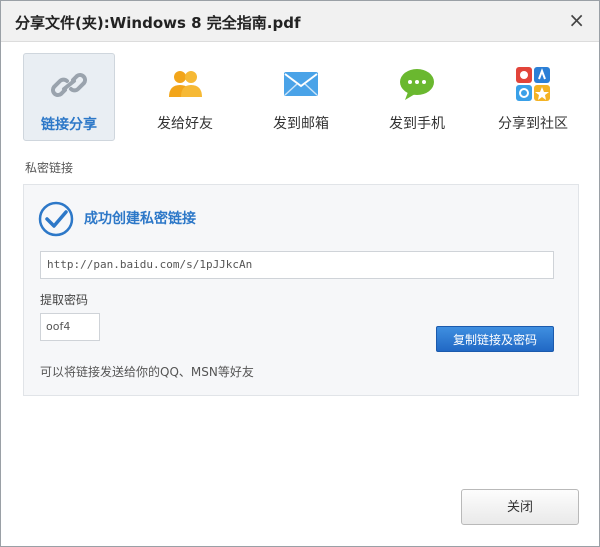 Image resolution: width=600 pixels, height=547 pixels. I want to click on tab-send-email: 发到邮箱, so click(301, 97).